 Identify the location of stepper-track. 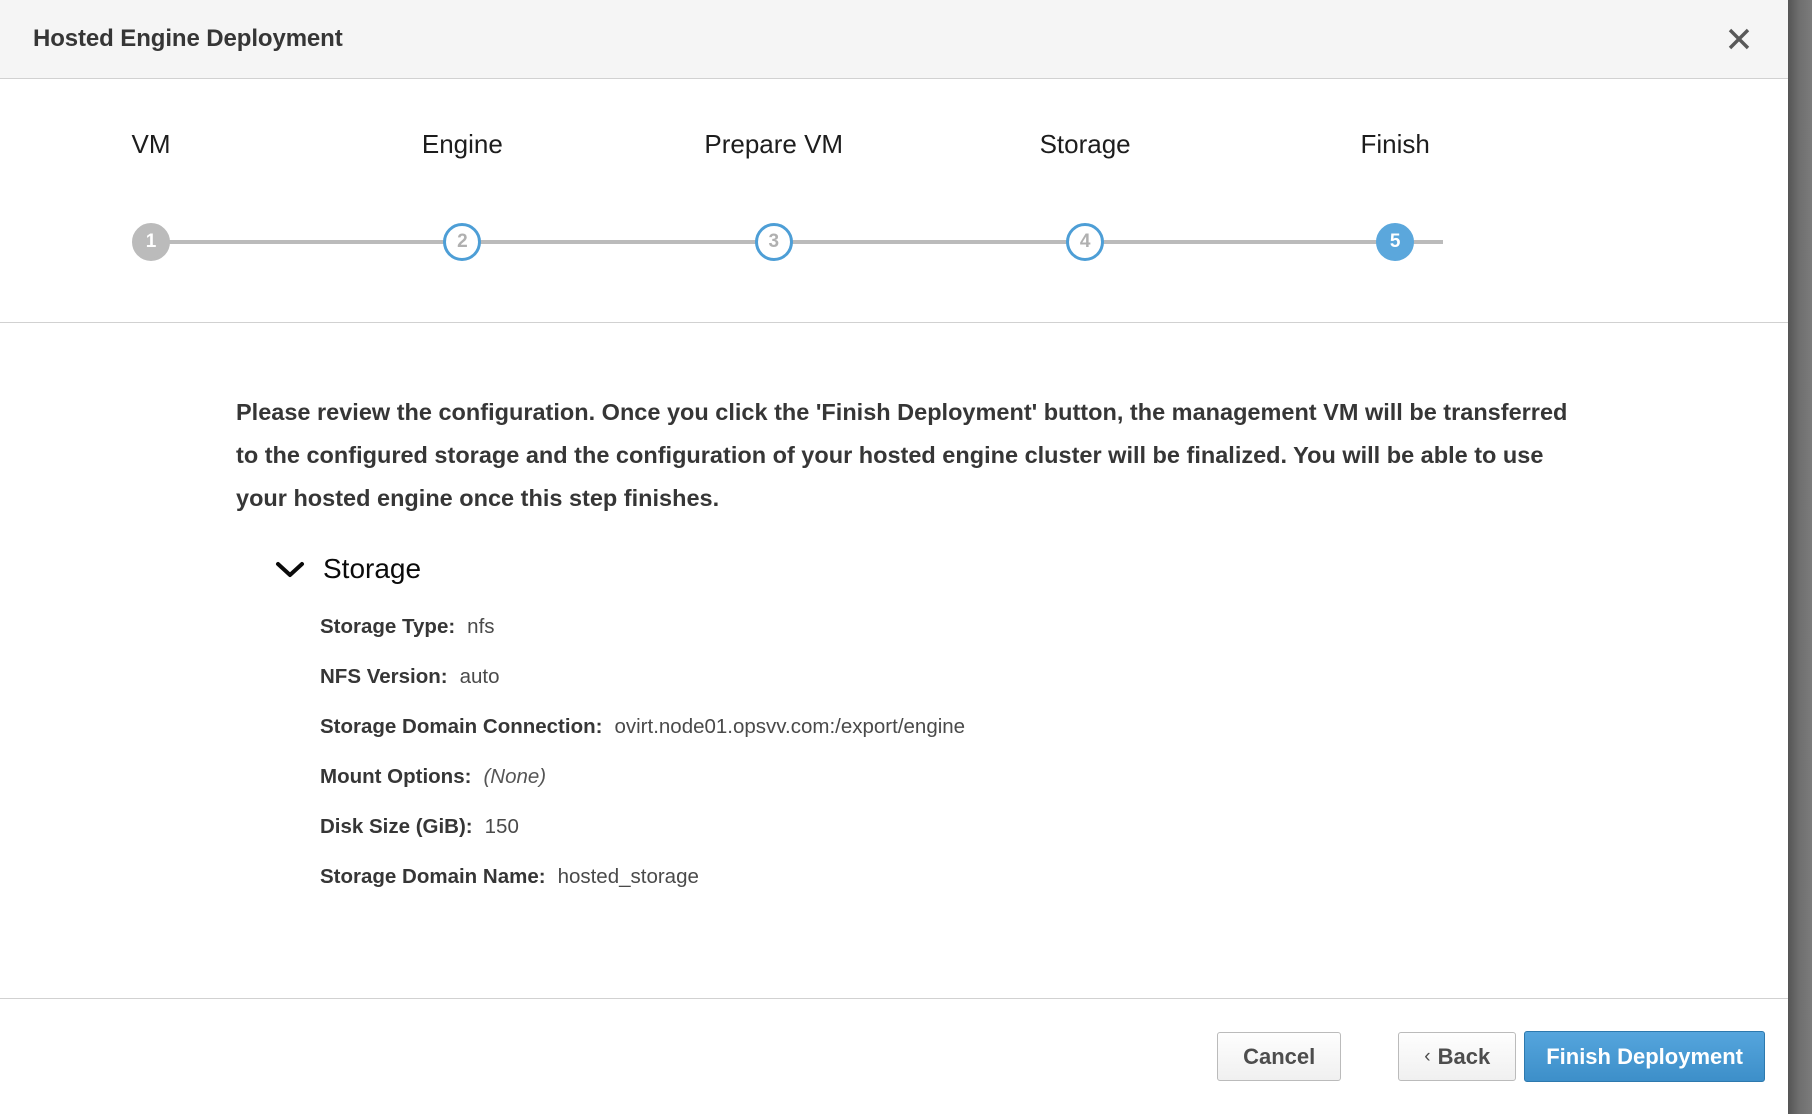
(797, 242).